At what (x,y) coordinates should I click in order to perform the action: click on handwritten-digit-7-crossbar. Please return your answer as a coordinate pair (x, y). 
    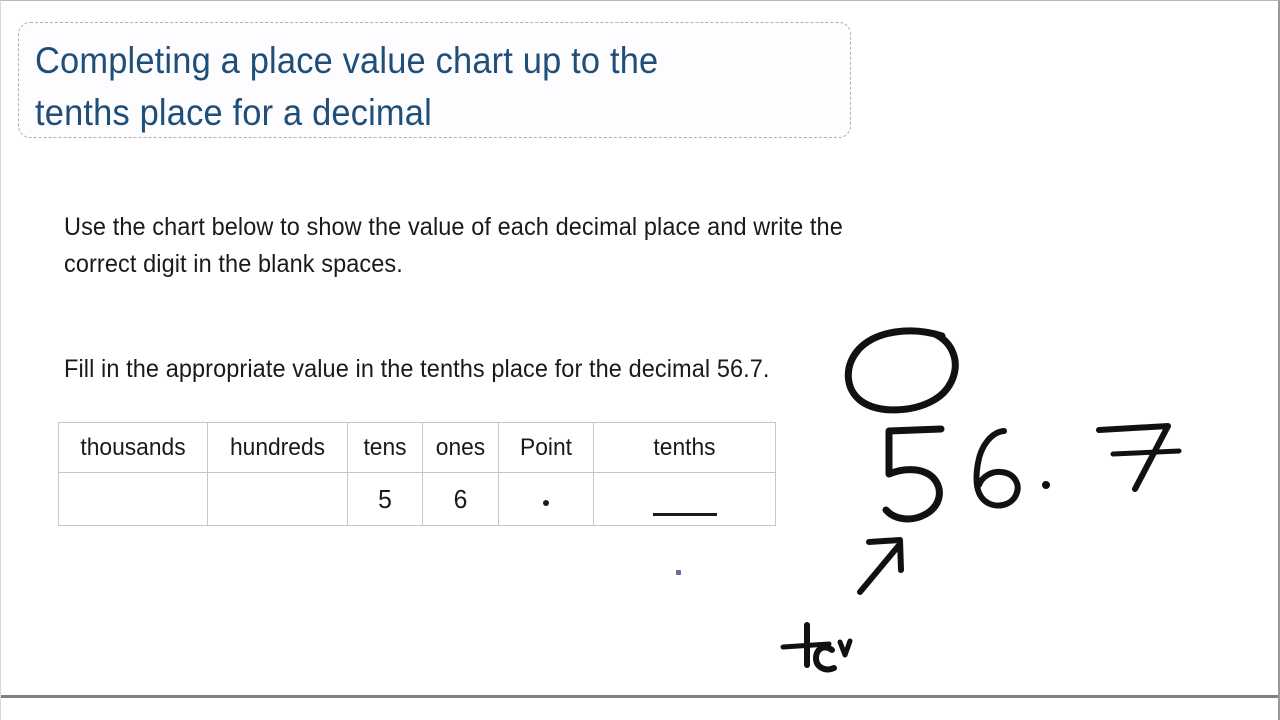
    Looking at the image, I should click on (1146, 452).